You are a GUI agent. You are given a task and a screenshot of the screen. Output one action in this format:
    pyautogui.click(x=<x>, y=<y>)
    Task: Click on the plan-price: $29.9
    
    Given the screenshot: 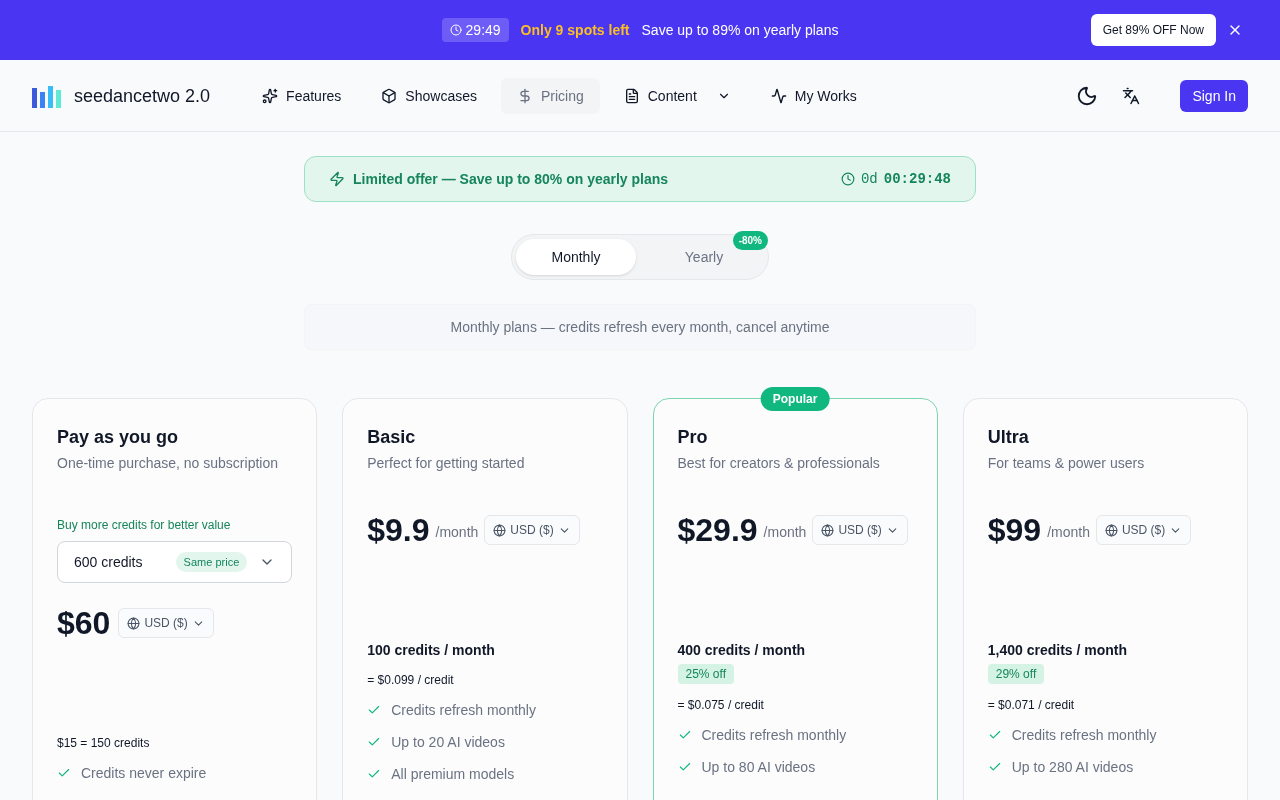 What is the action you would take?
    pyautogui.click(x=717, y=530)
    